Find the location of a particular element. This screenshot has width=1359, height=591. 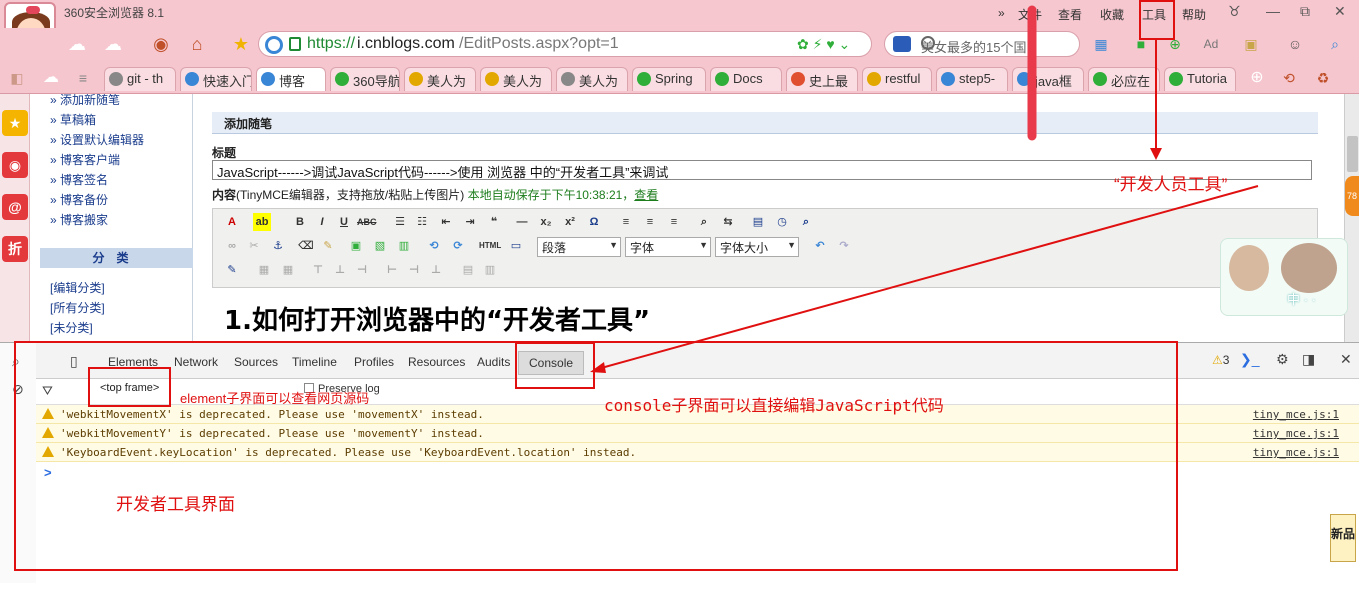

favorites-icon: ★ is located at coordinates (15, 123).